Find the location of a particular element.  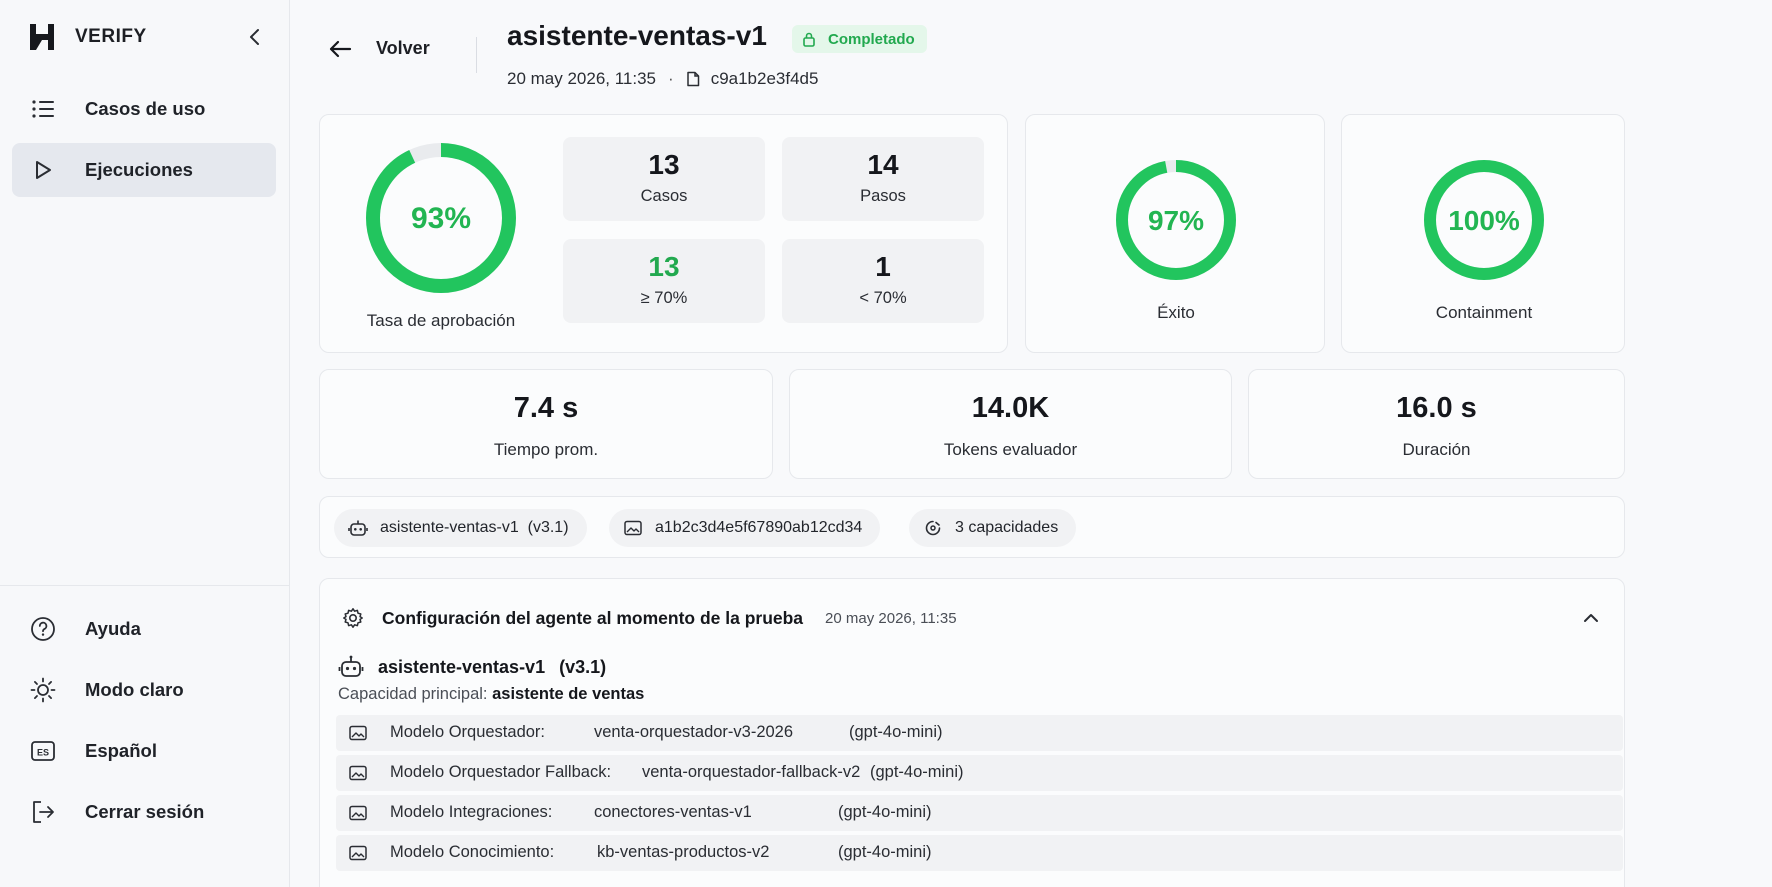

collapse-config-button is located at coordinates (1591, 618).